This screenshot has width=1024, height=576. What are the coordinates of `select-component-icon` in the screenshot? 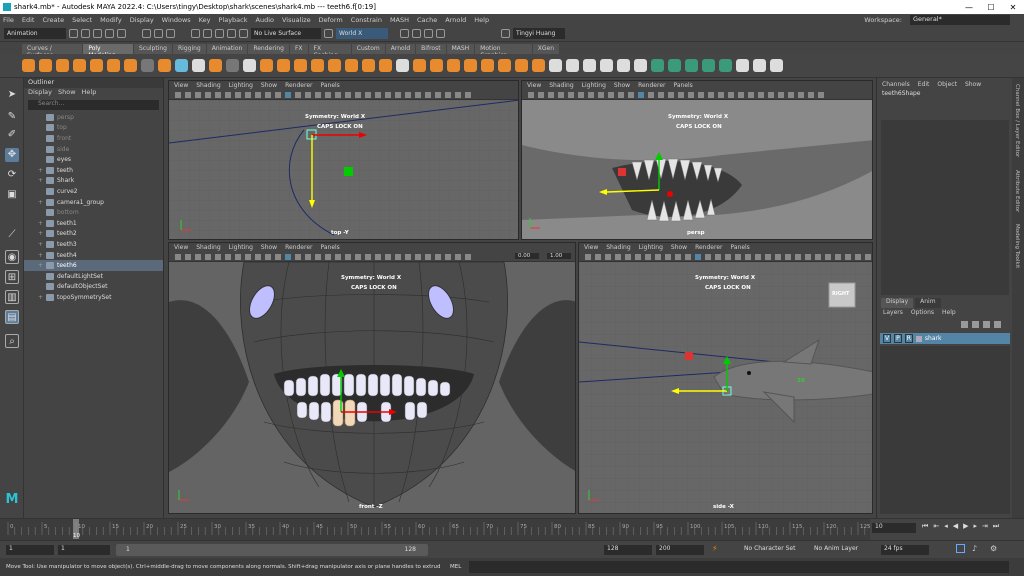 It's located at (170, 33).